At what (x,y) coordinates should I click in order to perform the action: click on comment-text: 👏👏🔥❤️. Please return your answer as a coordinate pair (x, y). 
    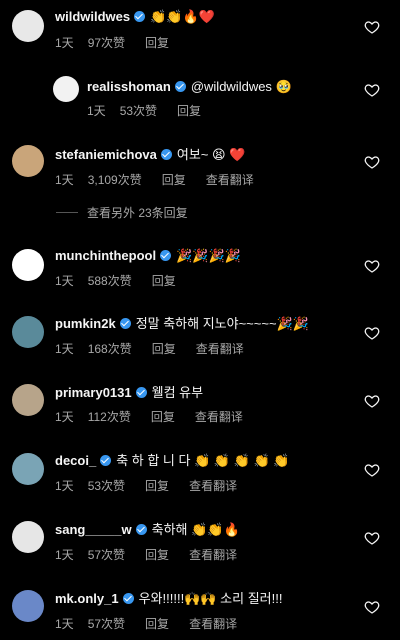
    Looking at the image, I should click on (182, 16).